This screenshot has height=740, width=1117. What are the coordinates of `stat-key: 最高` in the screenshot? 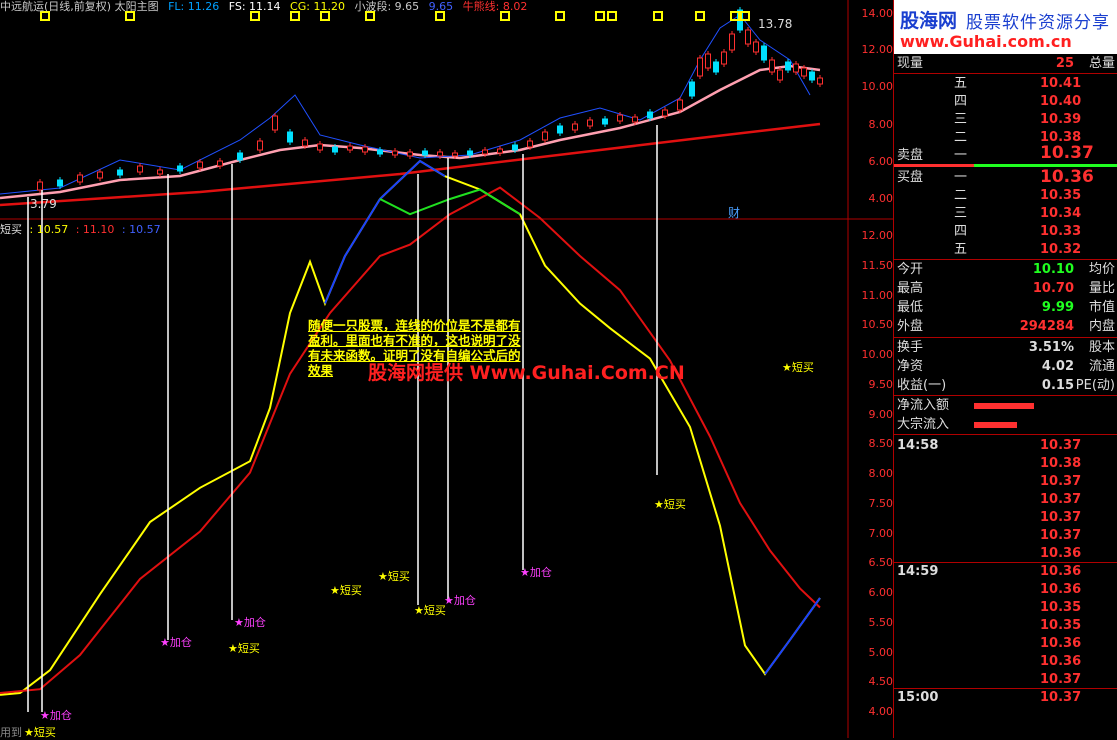 It's located at (910, 288).